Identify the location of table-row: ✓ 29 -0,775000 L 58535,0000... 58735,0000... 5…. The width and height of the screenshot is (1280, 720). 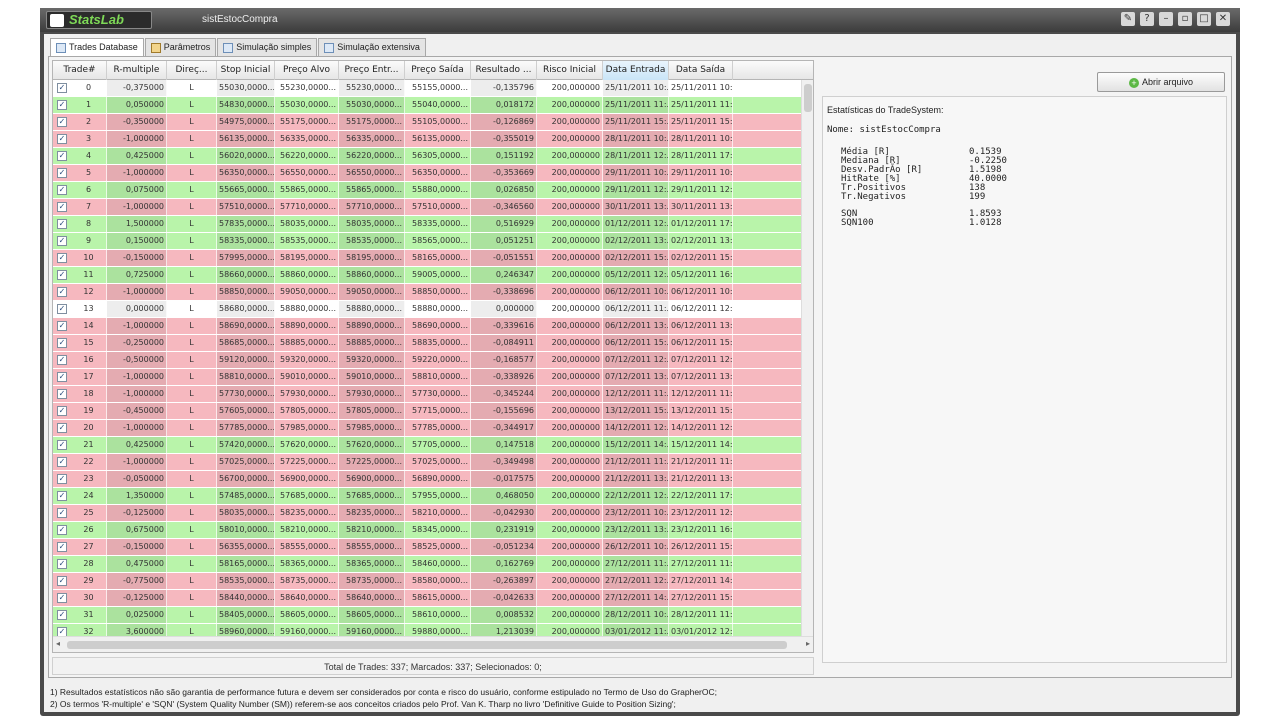
(427, 581).